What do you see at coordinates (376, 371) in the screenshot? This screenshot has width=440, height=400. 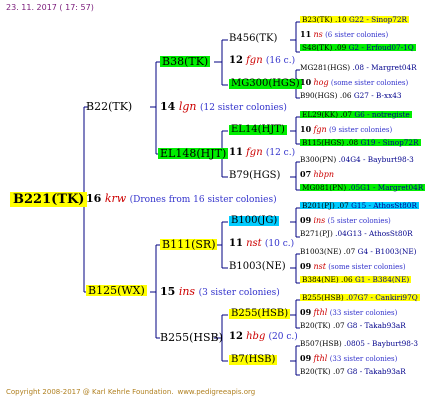 I see `gen4-7-dam-ref: G8 - Takab93aR` at bounding box center [376, 371].